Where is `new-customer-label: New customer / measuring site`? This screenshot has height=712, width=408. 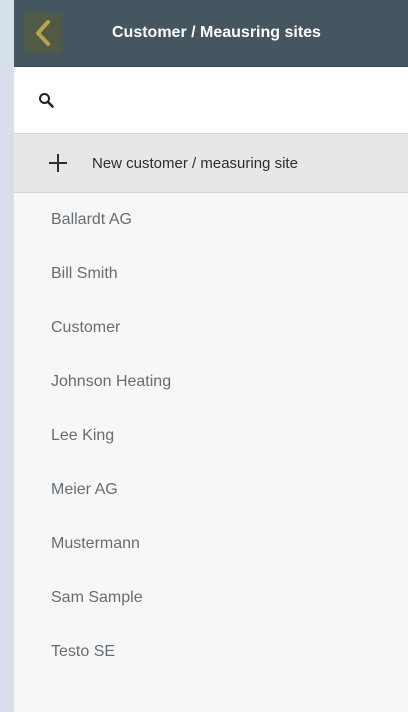 new-customer-label: New customer / measuring site is located at coordinates (195, 163).